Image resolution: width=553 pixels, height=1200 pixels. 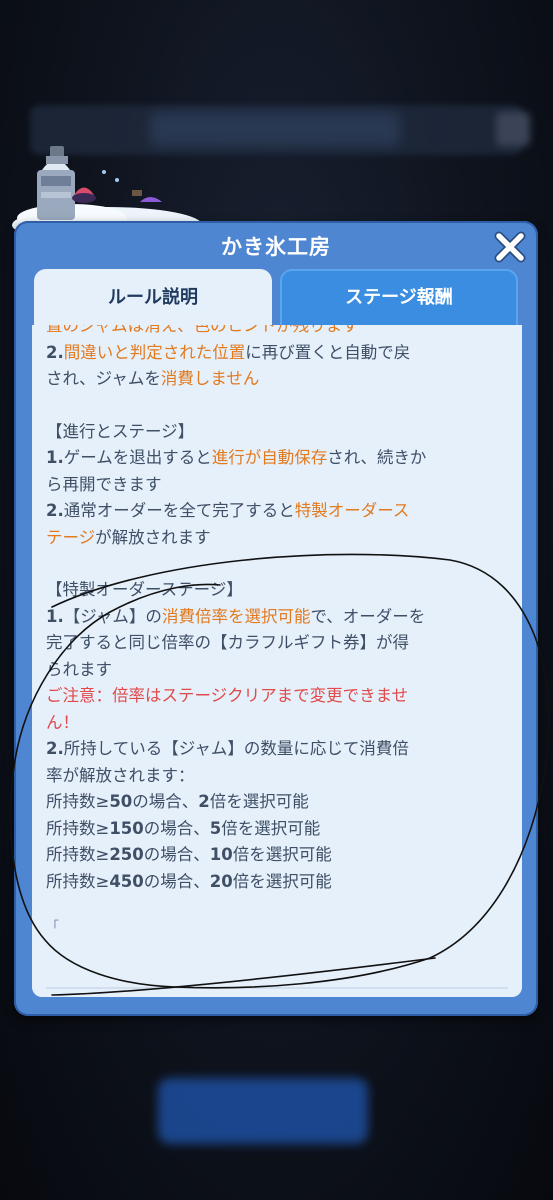 I want to click on list-item-continuation: ら再開できます, so click(x=104, y=484).